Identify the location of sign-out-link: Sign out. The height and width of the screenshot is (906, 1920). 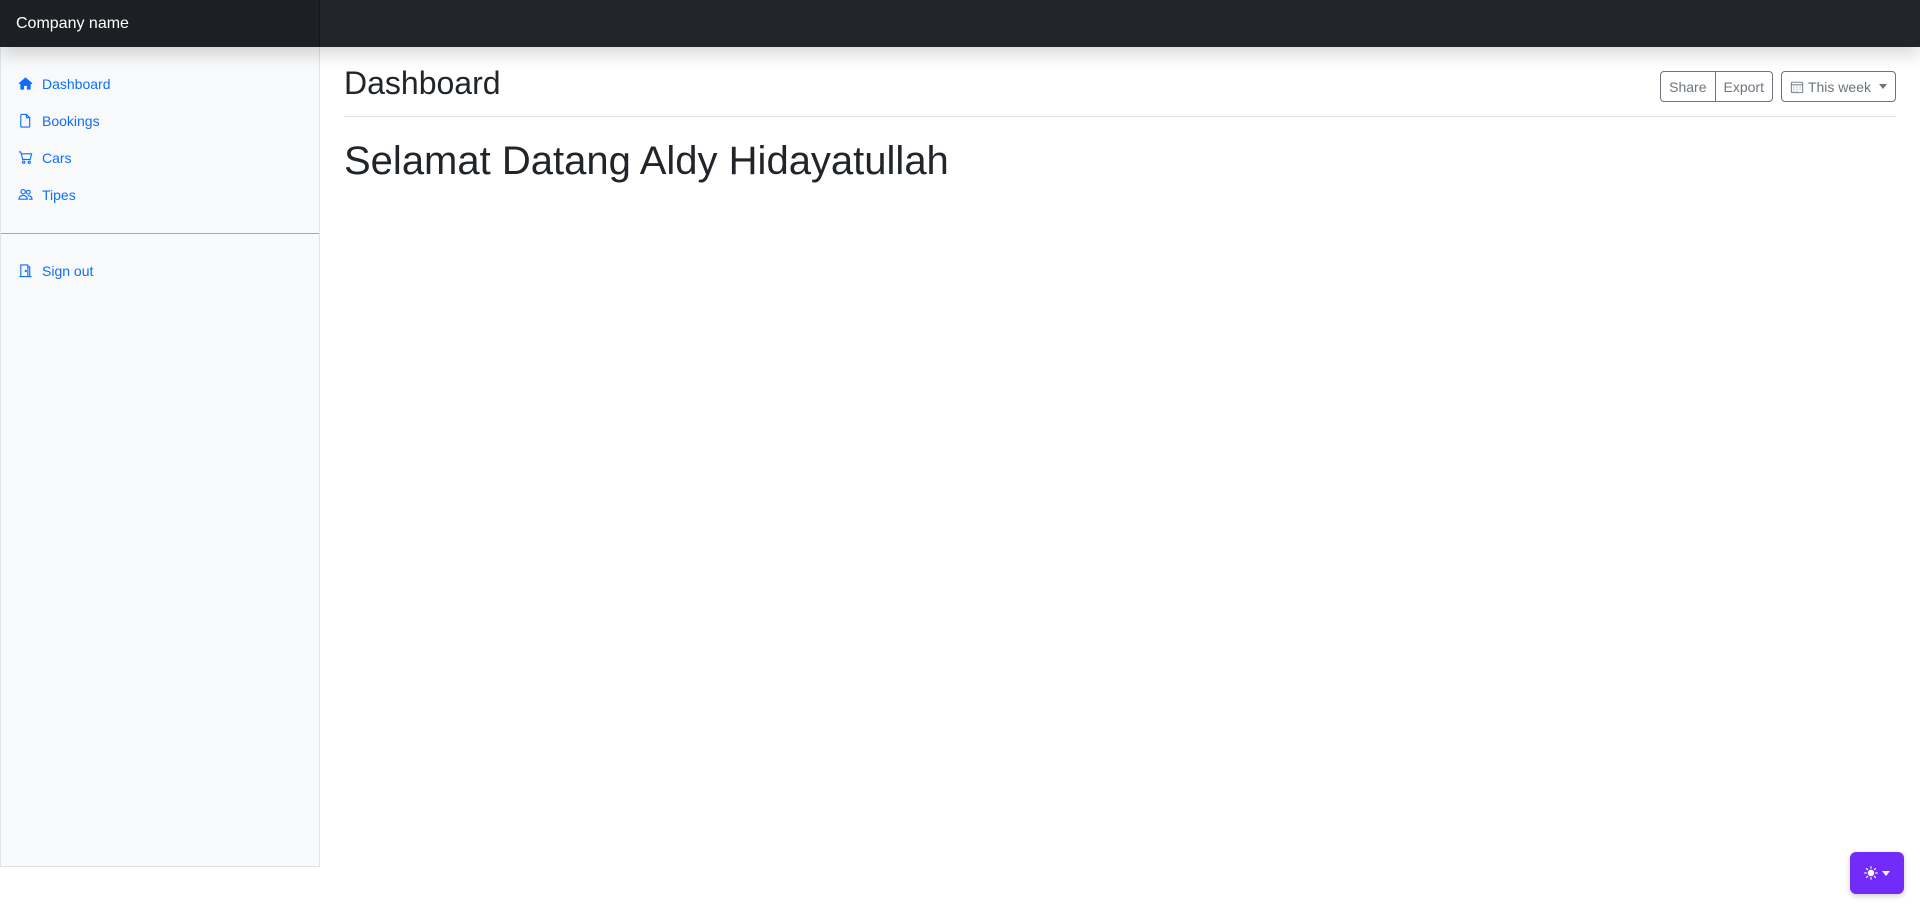
(160, 270).